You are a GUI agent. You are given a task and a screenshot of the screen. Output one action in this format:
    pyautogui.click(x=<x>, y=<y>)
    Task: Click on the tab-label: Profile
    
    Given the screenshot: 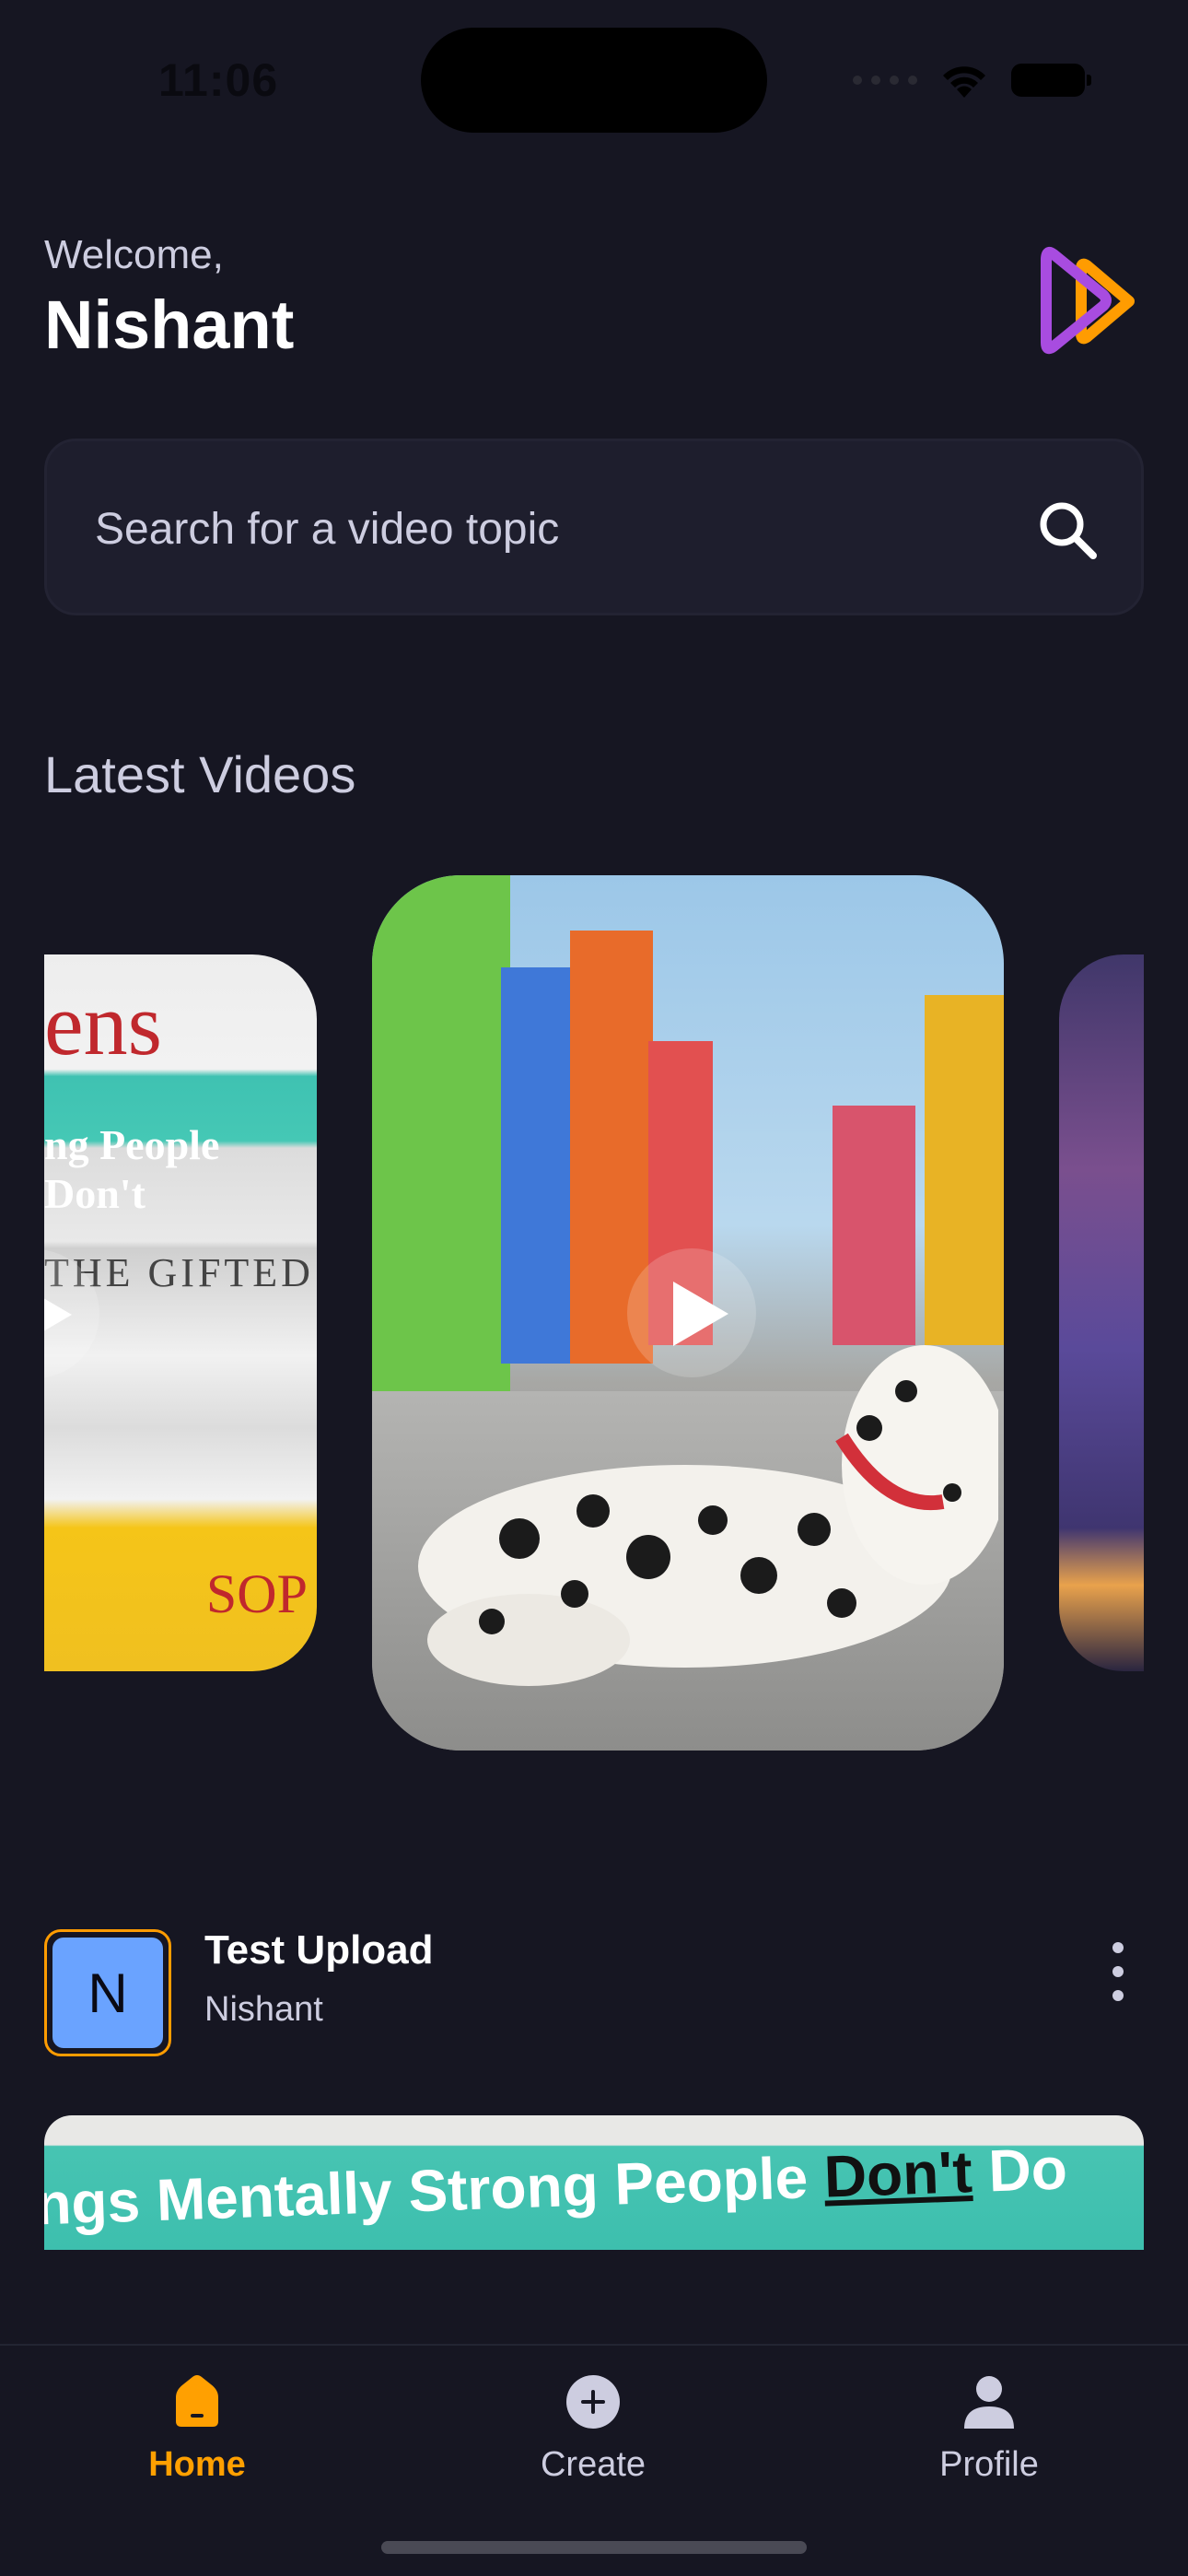 What is the action you would take?
    pyautogui.click(x=989, y=2464)
    